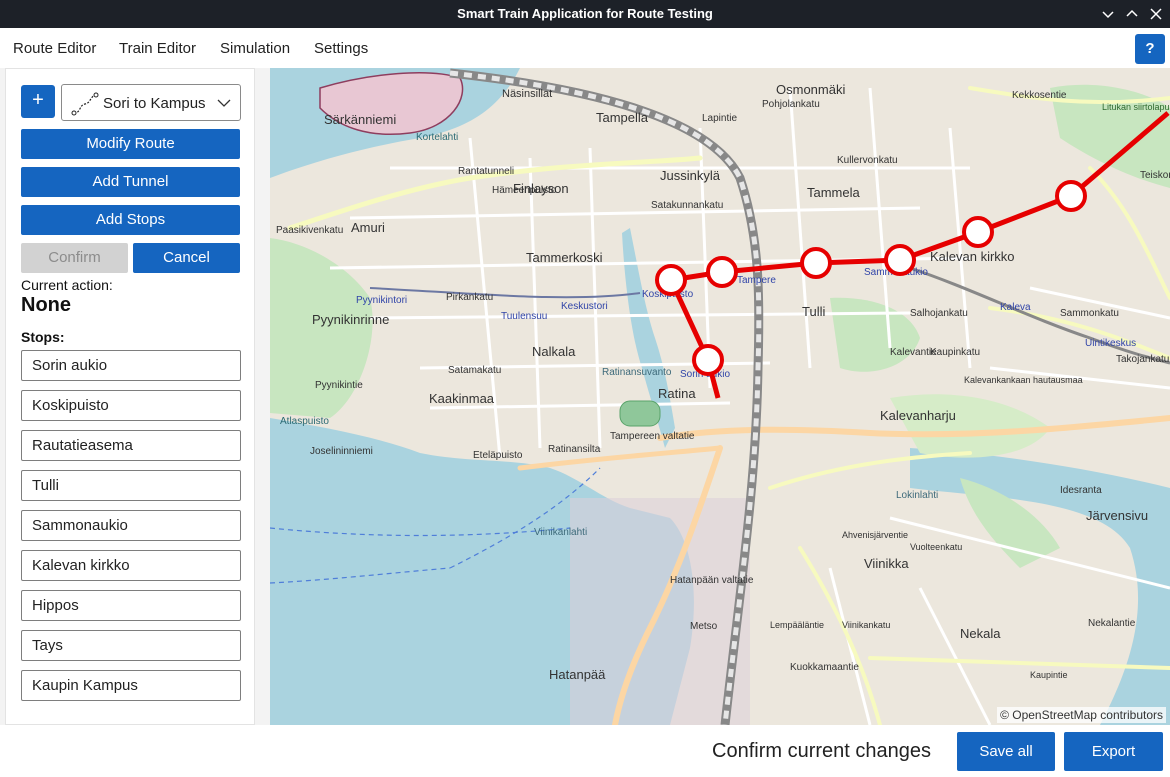  I want to click on stop-field: Hippos, so click(131, 605).